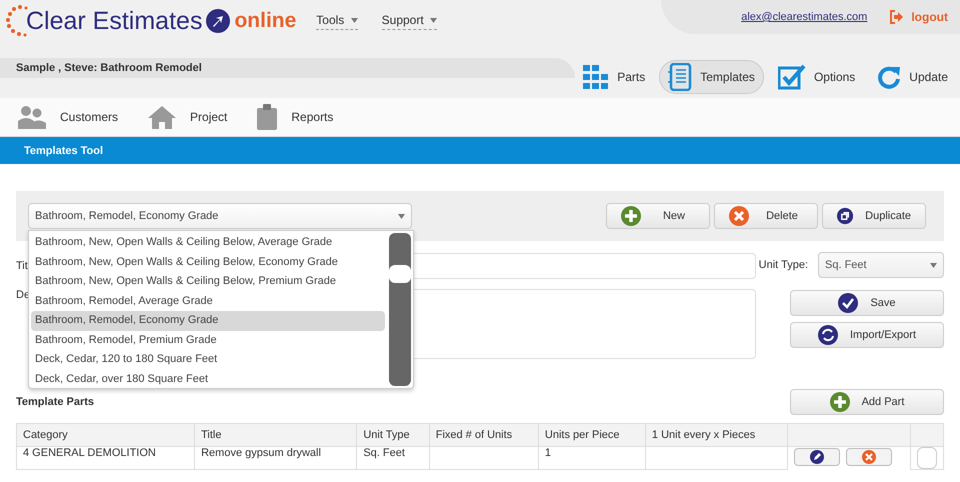 The height and width of the screenshot is (482, 960). Describe the element at coordinates (716, 435) in the screenshot. I see `column-header: 1 Unit every x Pieces` at that location.